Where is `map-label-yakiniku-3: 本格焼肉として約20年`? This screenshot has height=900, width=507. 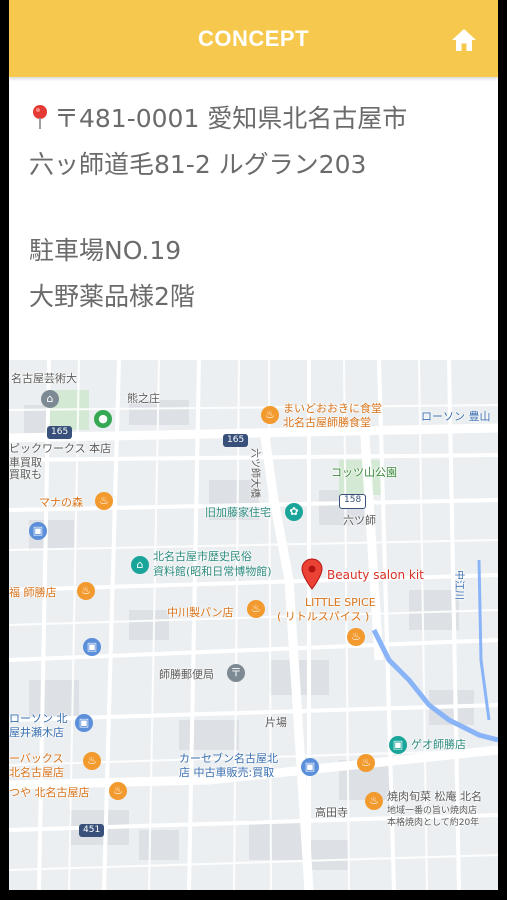
map-label-yakiniku-3: 本格焼肉として約20年 is located at coordinates (433, 823).